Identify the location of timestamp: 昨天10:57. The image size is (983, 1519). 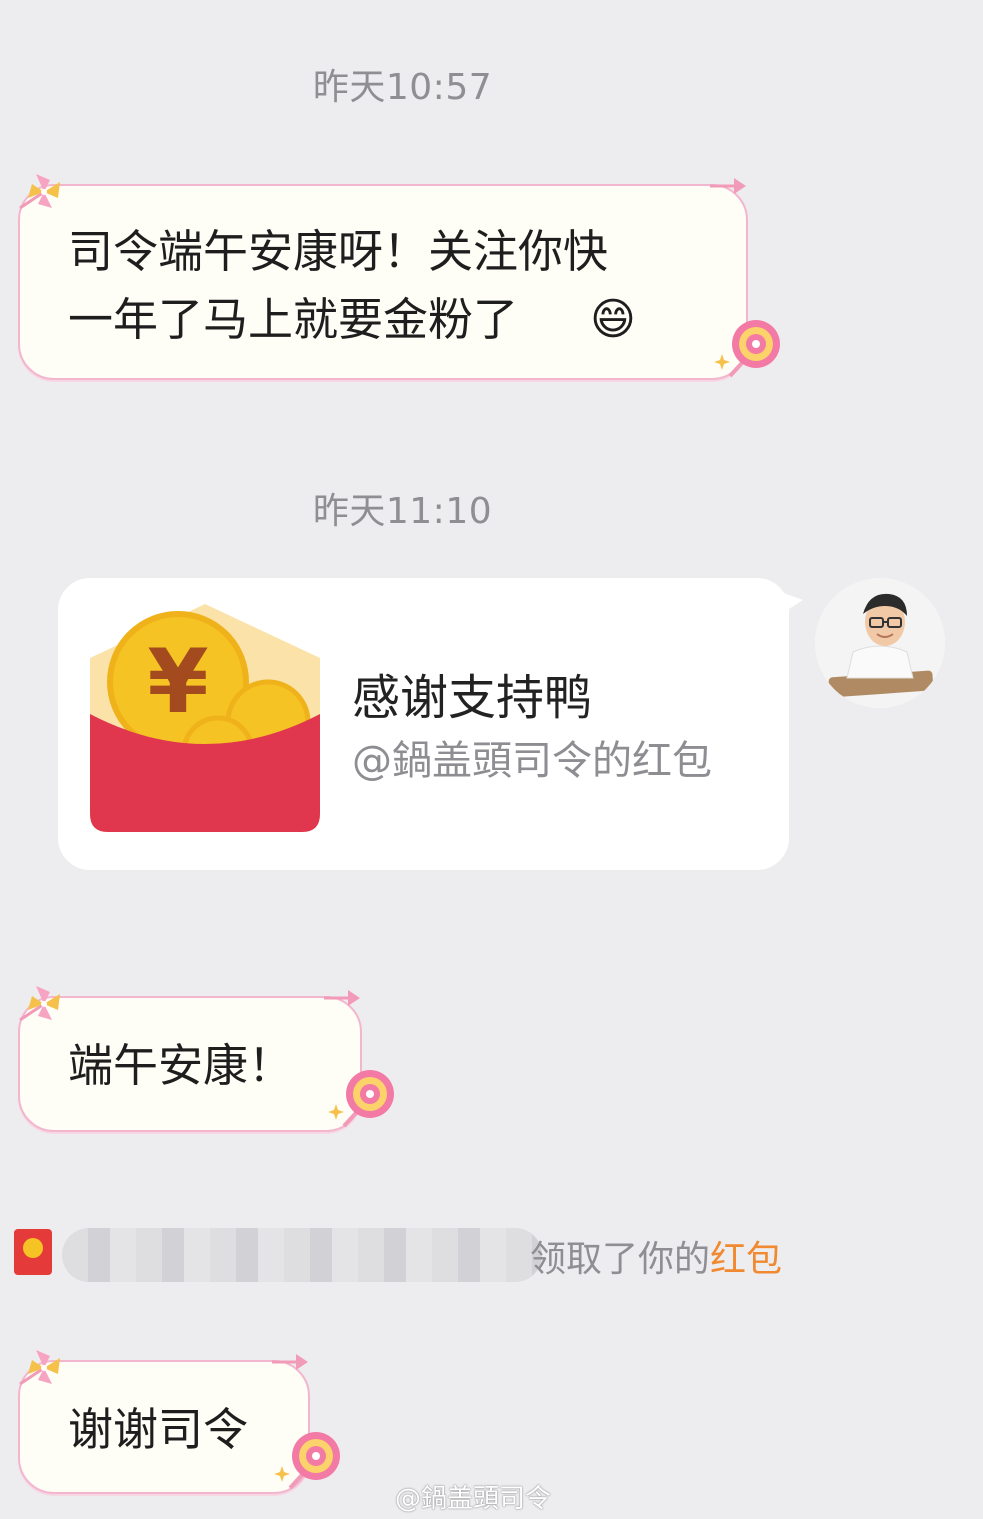
(402, 87).